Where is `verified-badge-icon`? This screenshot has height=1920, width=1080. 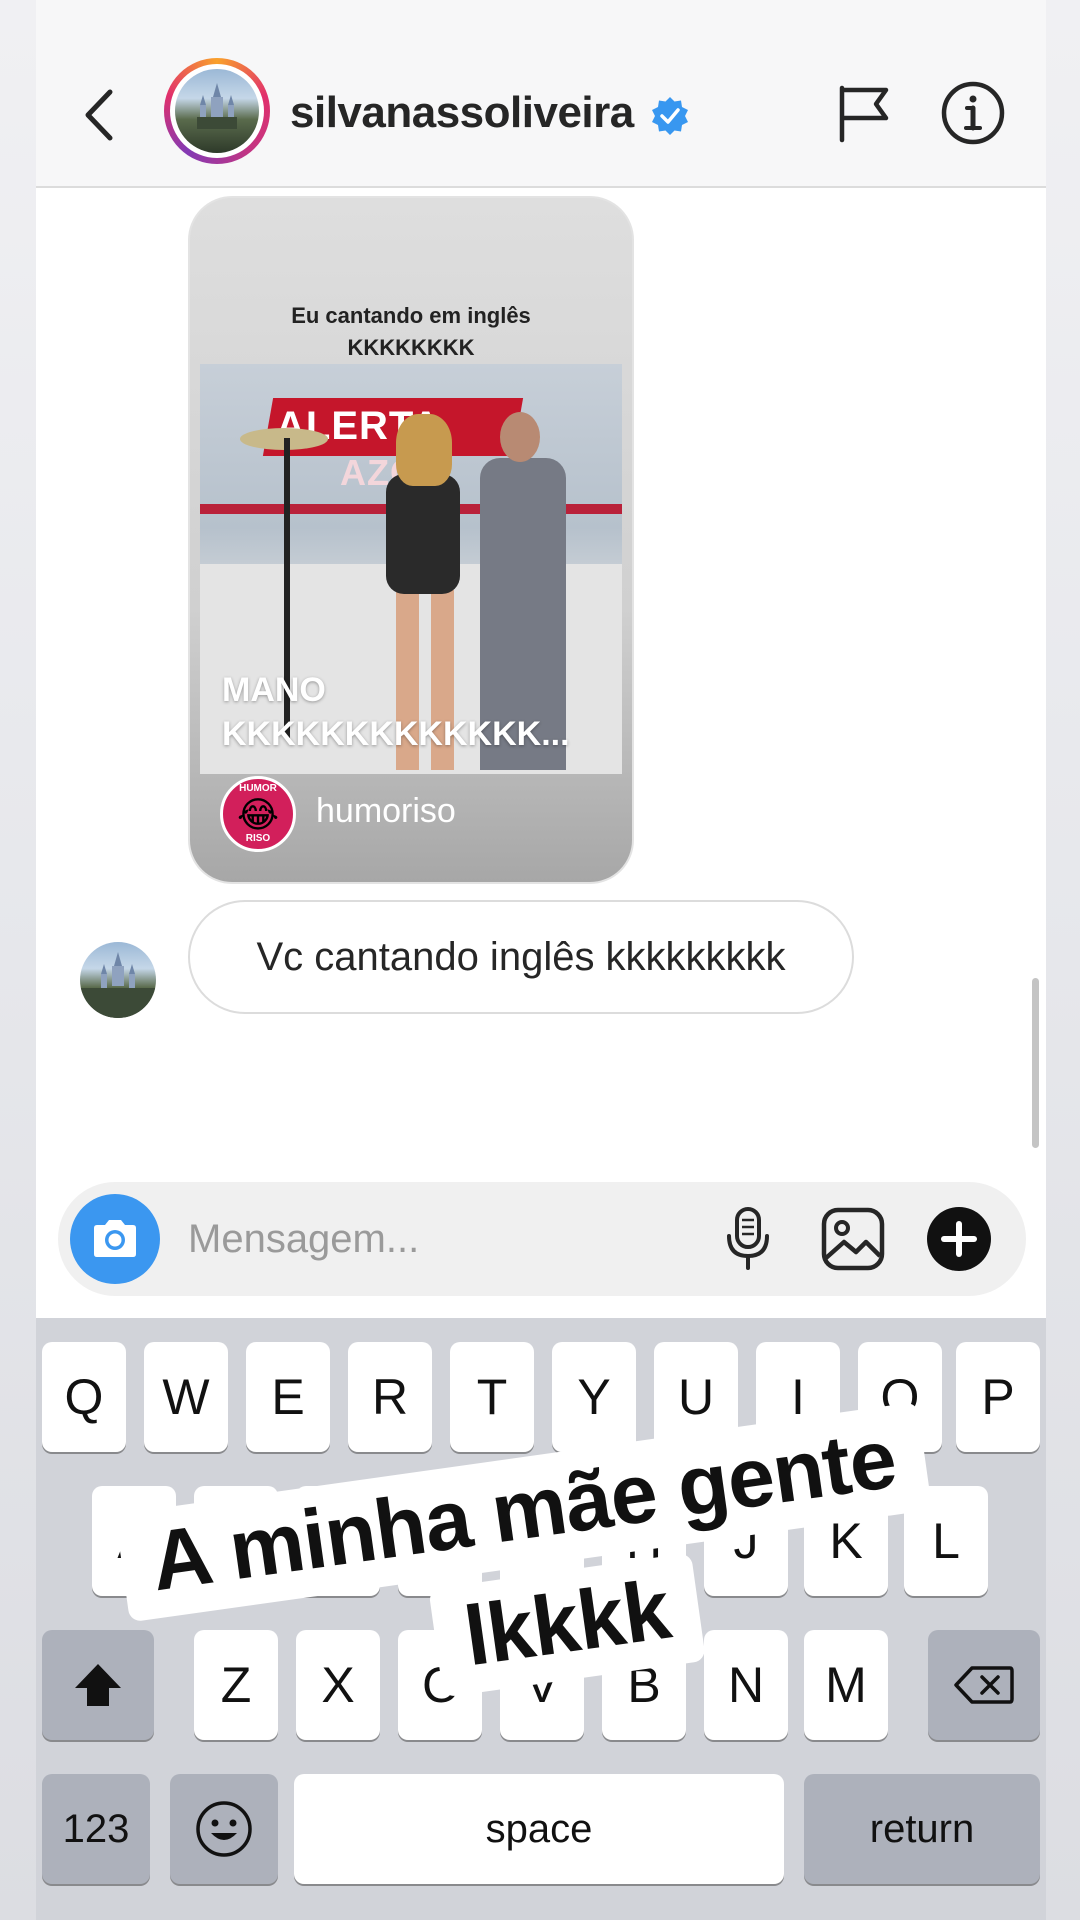
verified-badge-icon is located at coordinates (670, 116).